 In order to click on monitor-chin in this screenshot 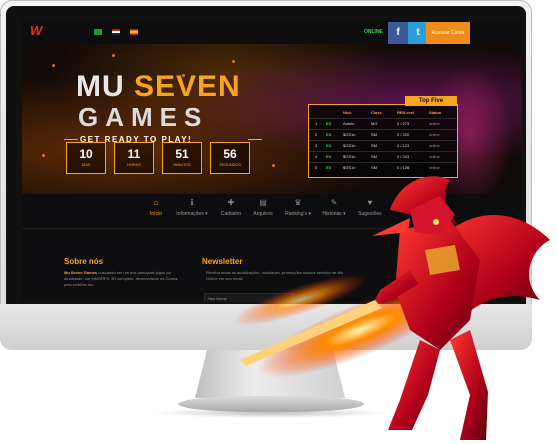, I will do `click(266, 327)`.